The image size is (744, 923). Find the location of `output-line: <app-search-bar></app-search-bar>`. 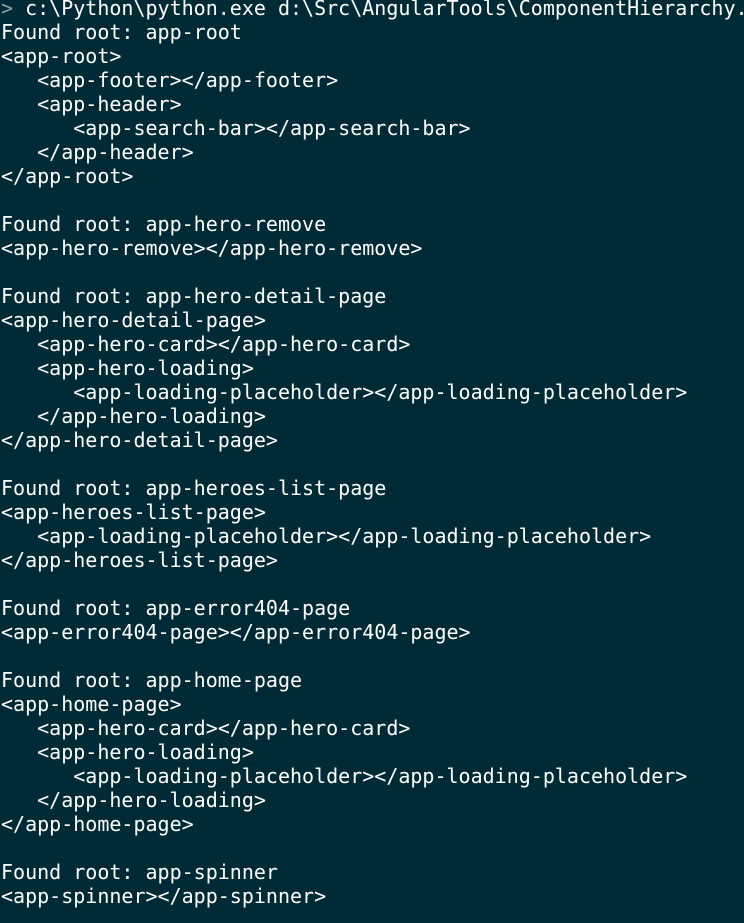

output-line: <app-search-bar></app-search-bar> is located at coordinates (236, 128).